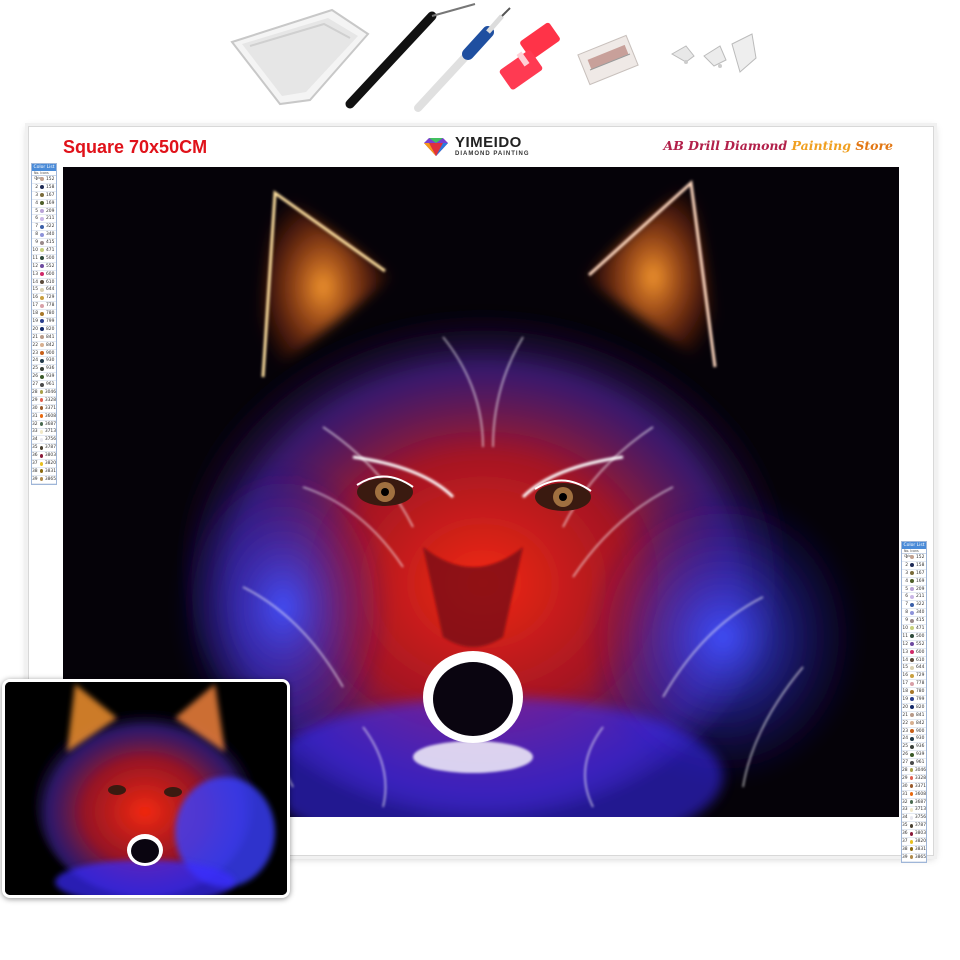  Describe the element at coordinates (713, 53) in the screenshot. I see `point-tips-icon` at that location.